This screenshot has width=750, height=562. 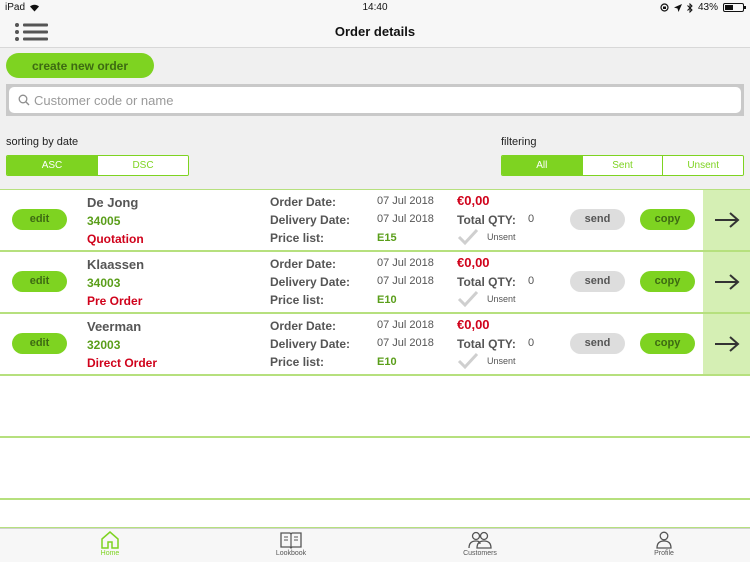 What do you see at coordinates (519, 142) in the screenshot?
I see `filtering-label: filtering` at bounding box center [519, 142].